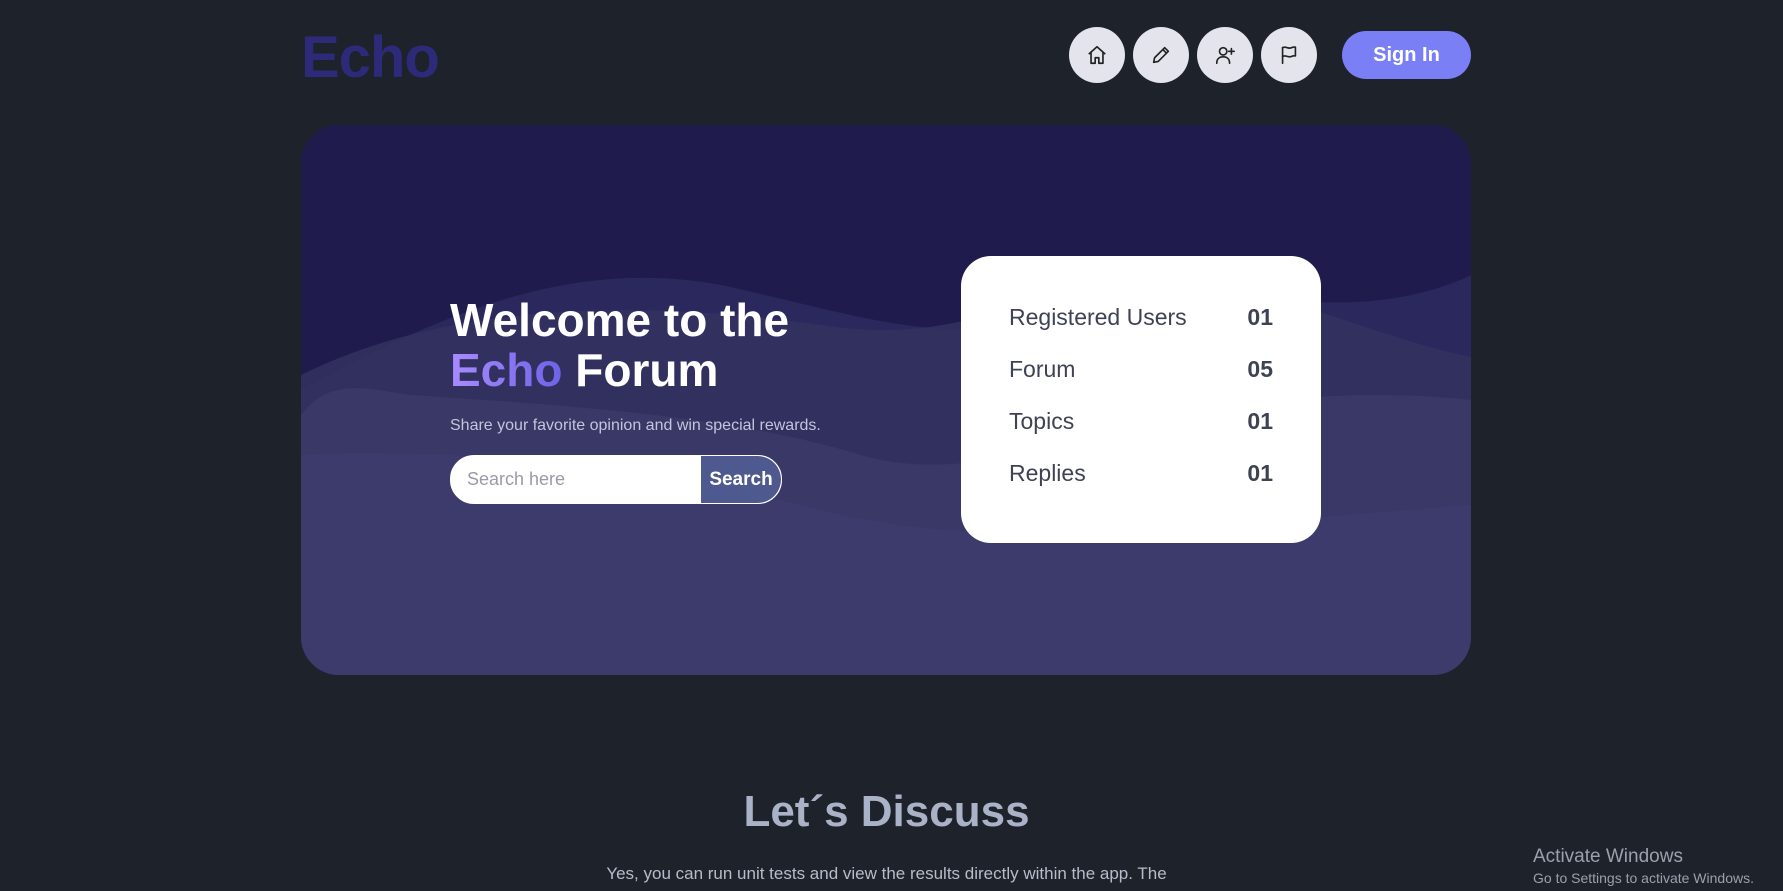 The width and height of the screenshot is (1783, 891). Describe the element at coordinates (1141, 473) in the screenshot. I see `stat-row-replies: Replies 01` at that location.